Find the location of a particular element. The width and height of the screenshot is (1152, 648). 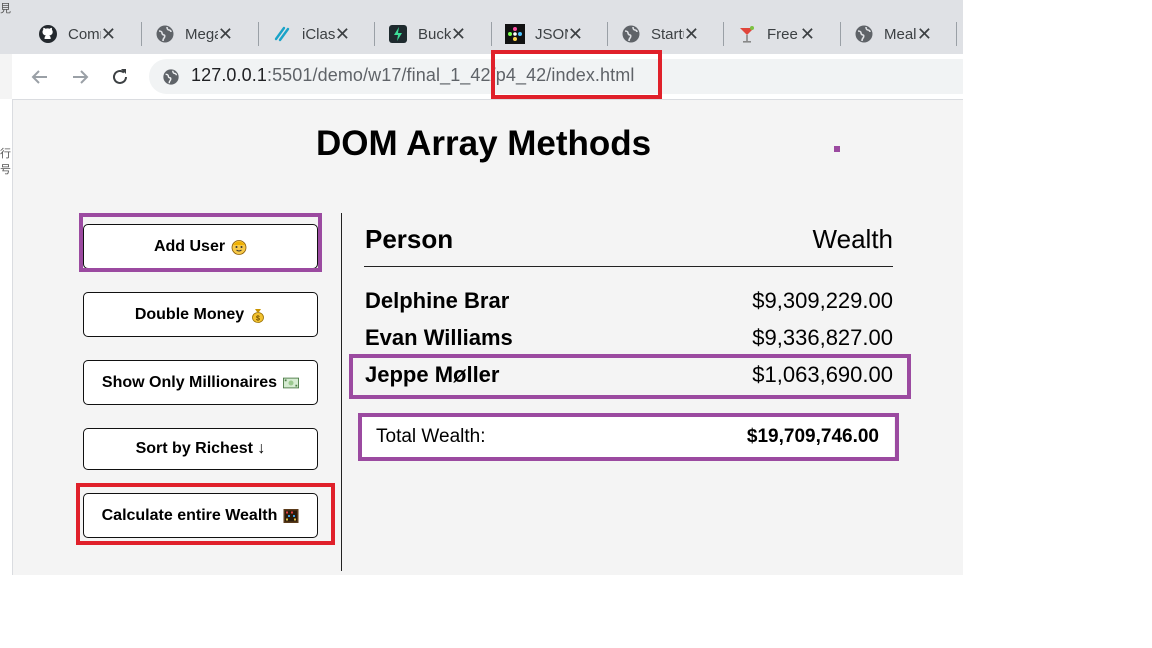

tab-4: Buckets ✕ is located at coordinates (422, 34).